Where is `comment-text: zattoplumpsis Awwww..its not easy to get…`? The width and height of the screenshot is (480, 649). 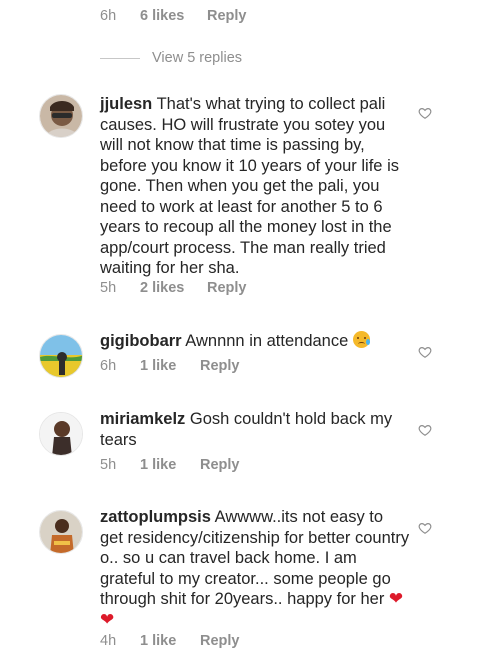 comment-text: zattoplumpsis Awwww..its not easy to get… is located at coordinates (255, 568).